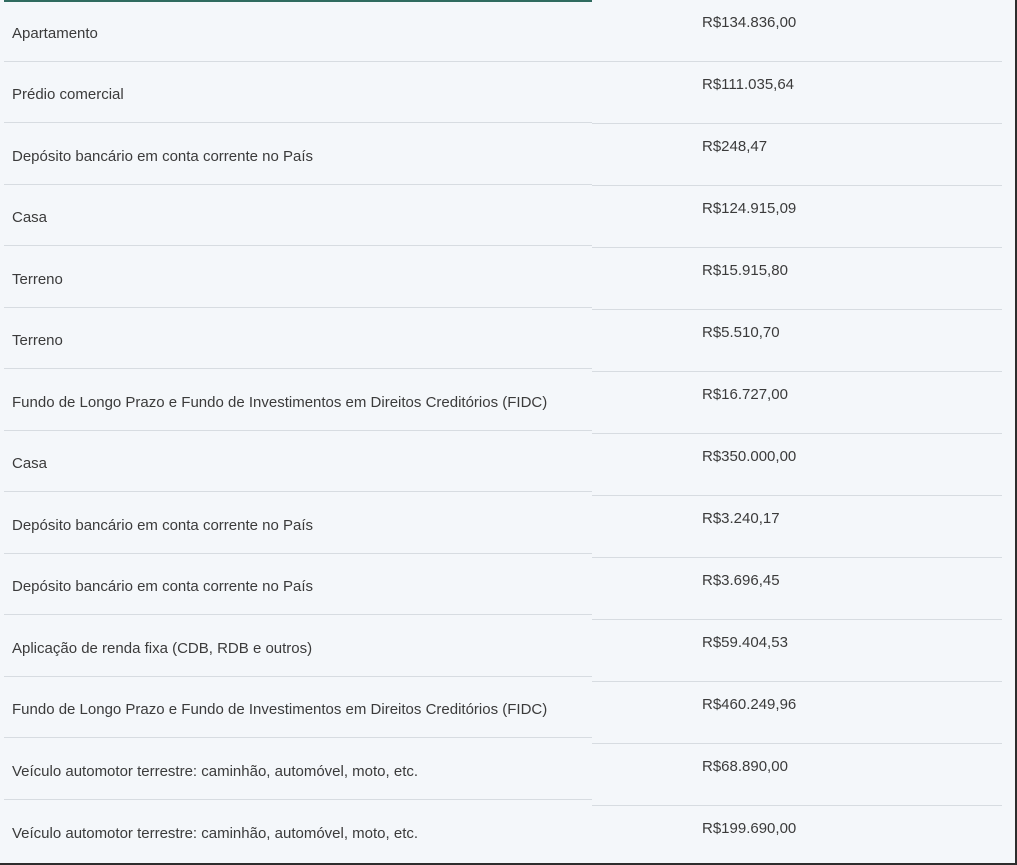  I want to click on table-row-value: R$15.915,80, so click(797, 279).